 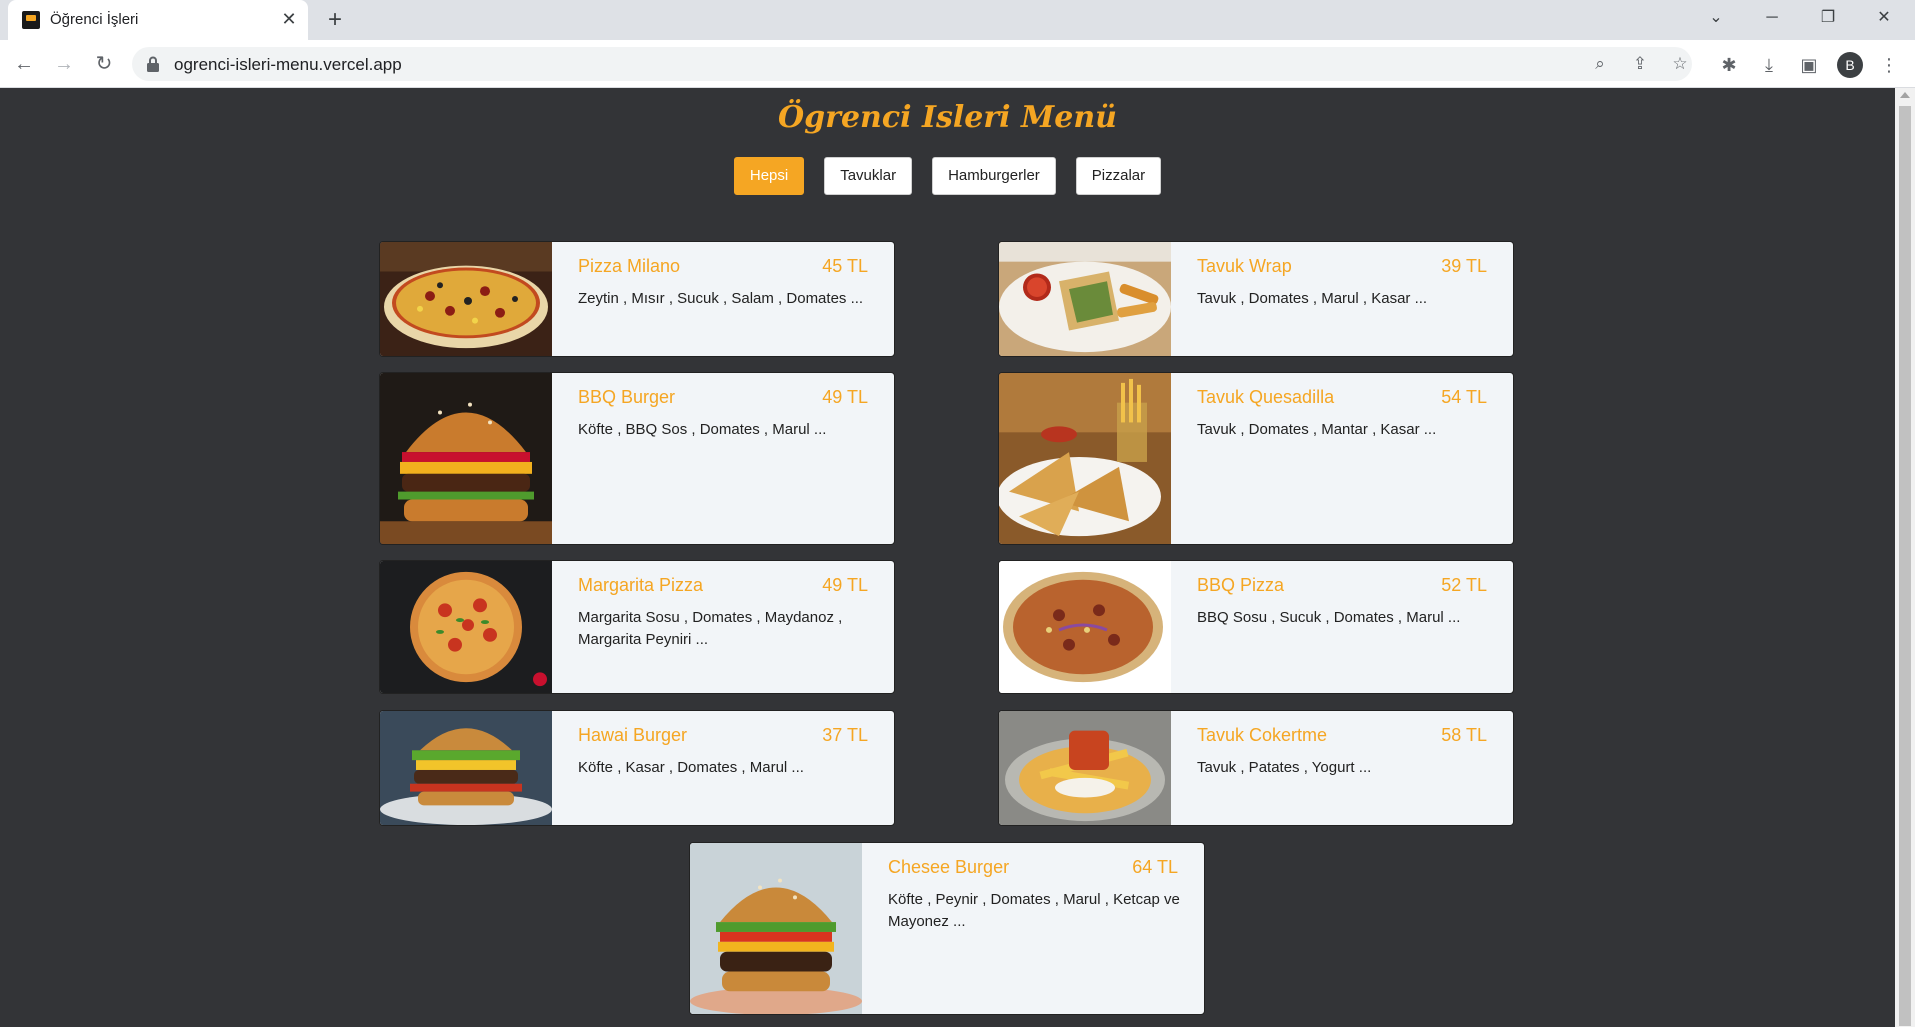 I want to click on zoom-icon: ⌕, so click(x=1600, y=64).